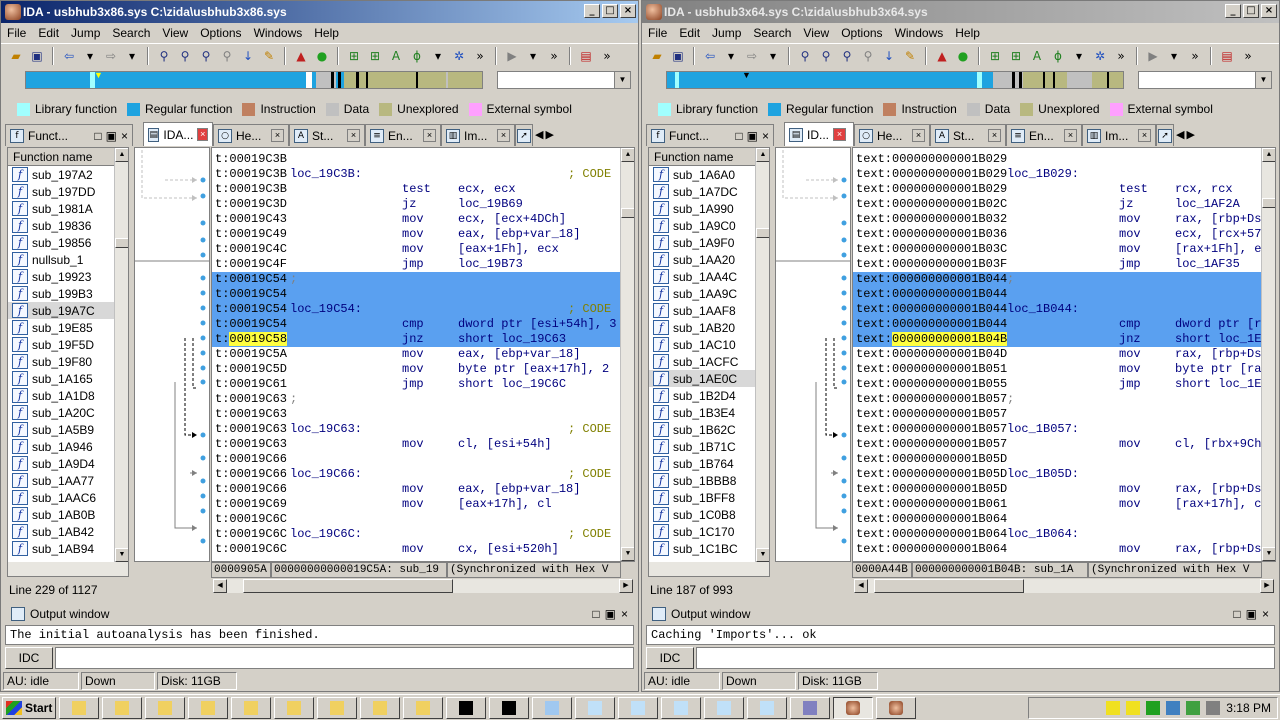 The height and width of the screenshot is (720, 1280). I want to click on function-list-item: f sub_1A5B9, so click(68, 429).